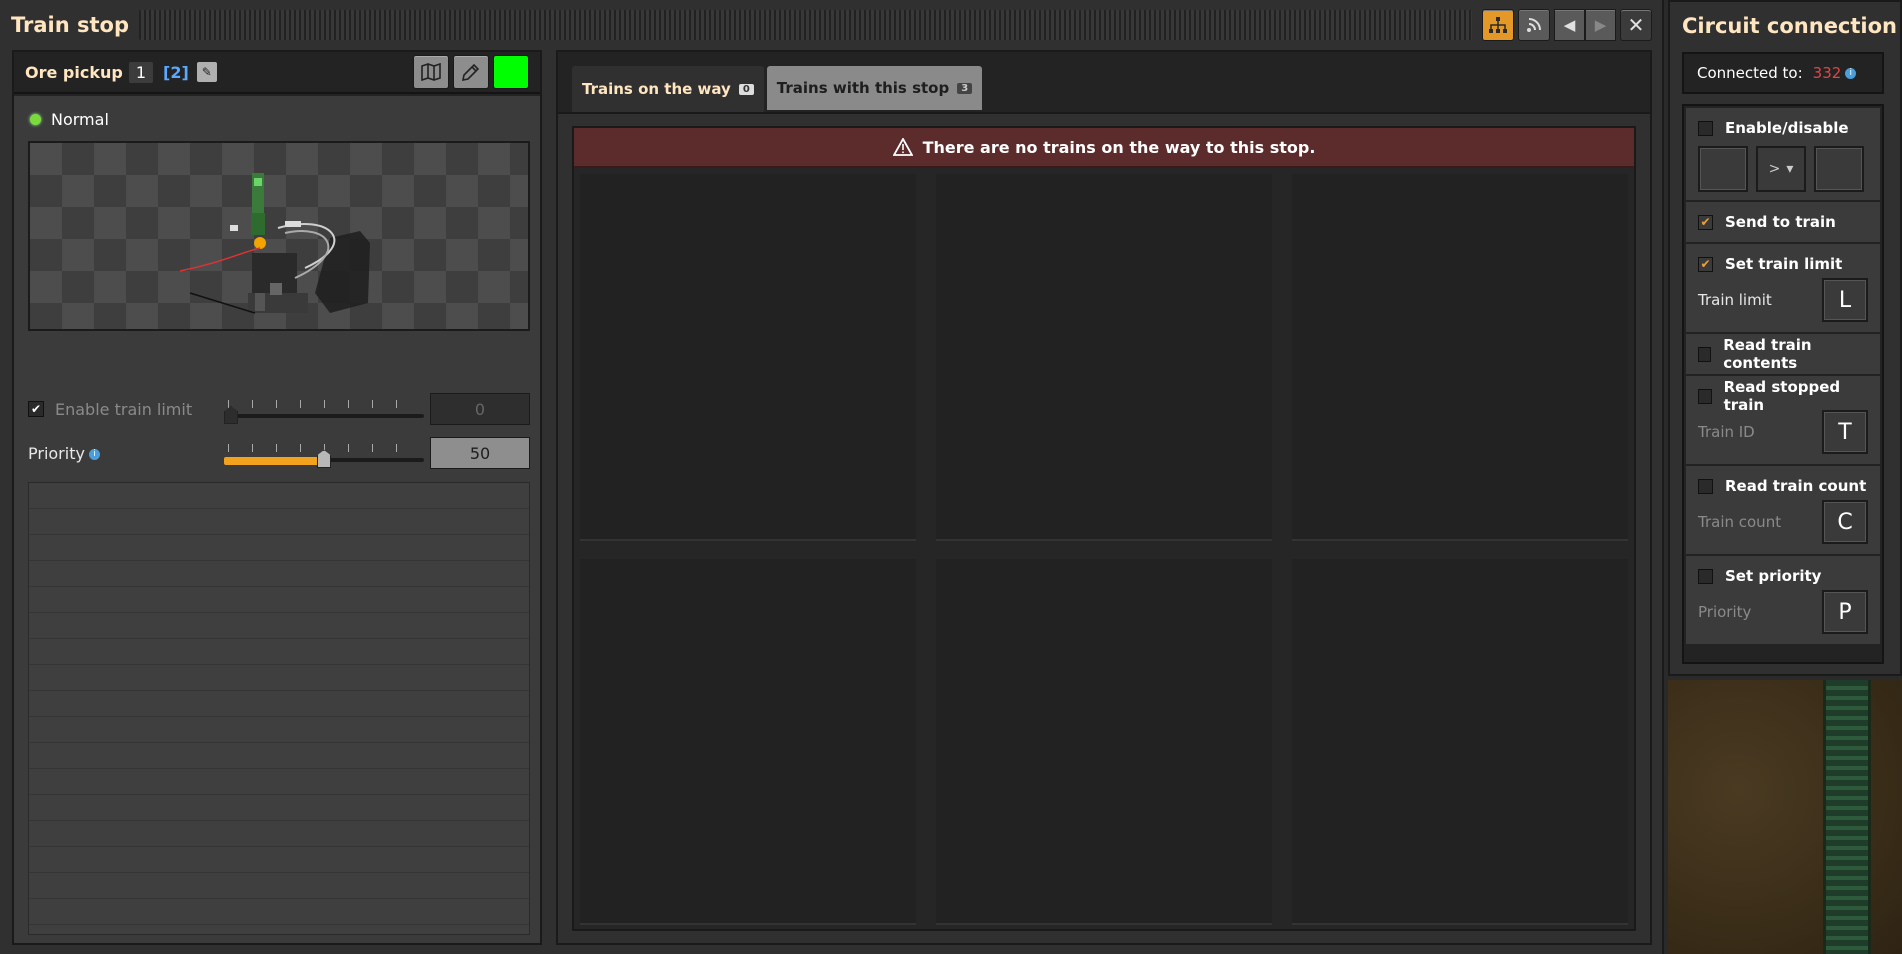 This screenshot has height=954, width=1902. What do you see at coordinates (1705, 128) in the screenshot?
I see `enable-disable-checkbox` at bounding box center [1705, 128].